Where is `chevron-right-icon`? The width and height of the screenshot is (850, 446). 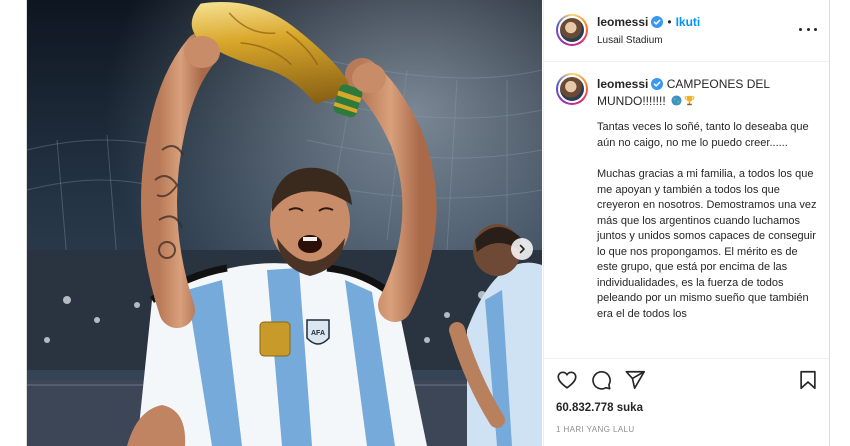
chevron-right-icon is located at coordinates (522, 249).